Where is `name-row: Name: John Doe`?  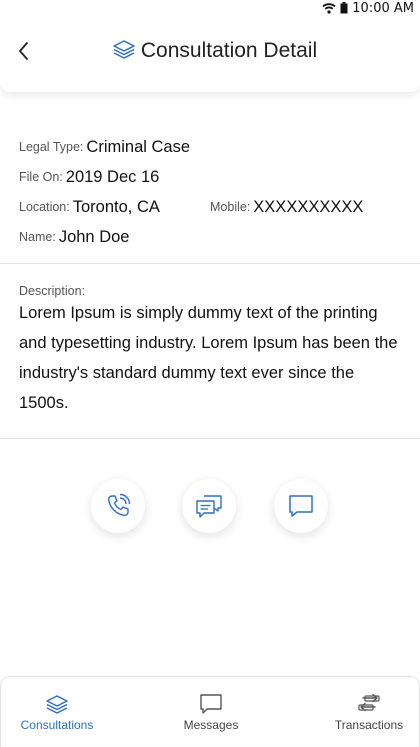
name-row: Name: John Doe is located at coordinates (214, 237).